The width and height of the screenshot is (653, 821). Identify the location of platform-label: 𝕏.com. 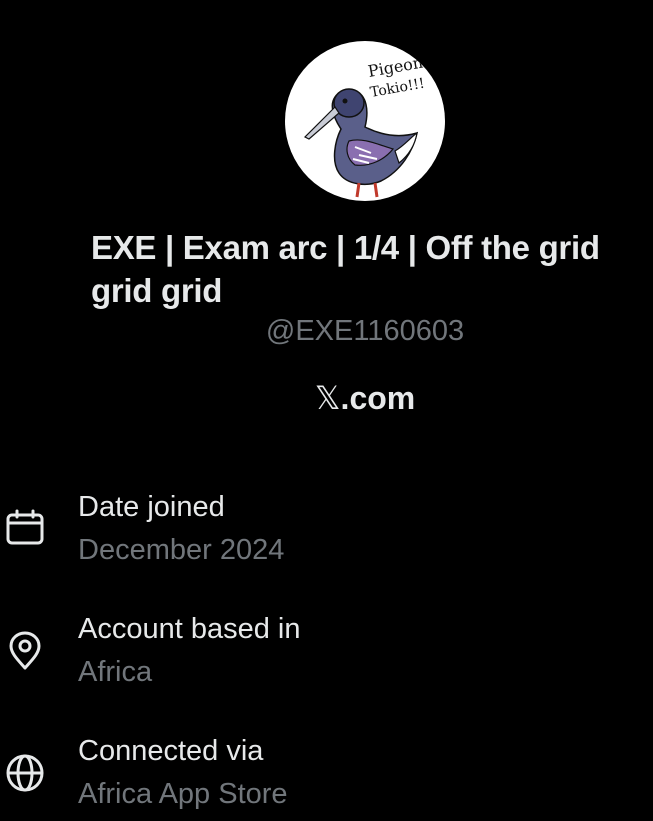
(326, 398).